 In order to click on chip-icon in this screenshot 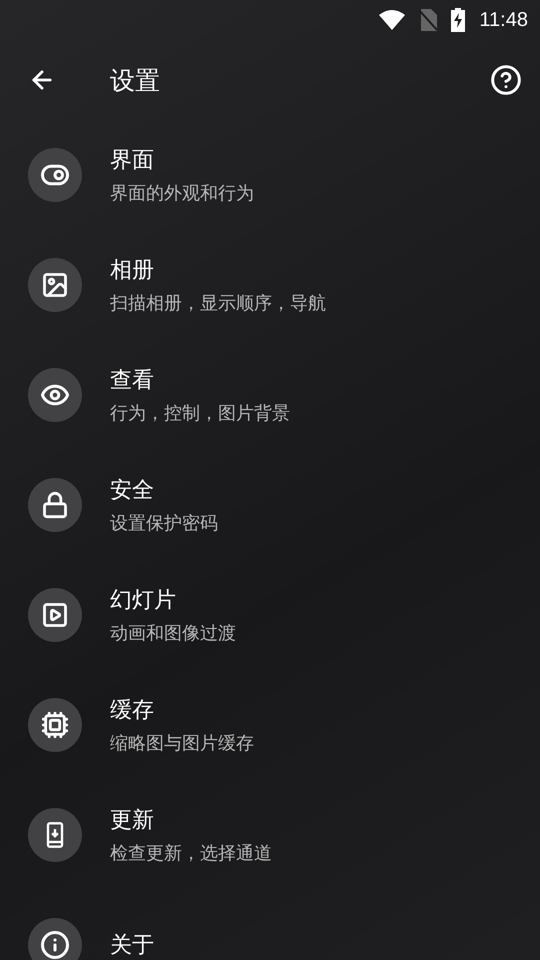, I will do `click(55, 725)`.